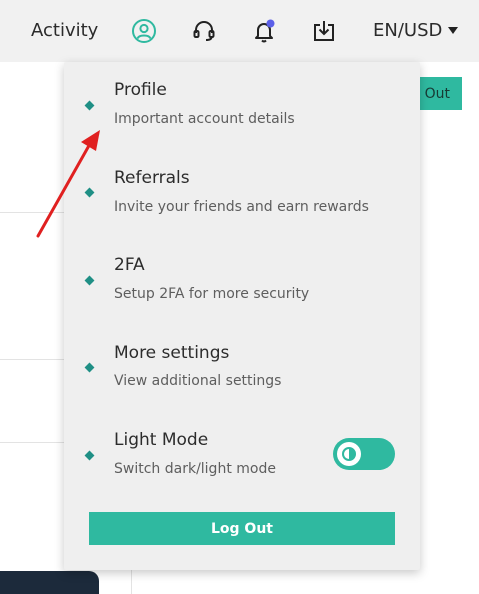 The image size is (479, 594). I want to click on menu-item-description: Switch dark/light mode, so click(195, 469).